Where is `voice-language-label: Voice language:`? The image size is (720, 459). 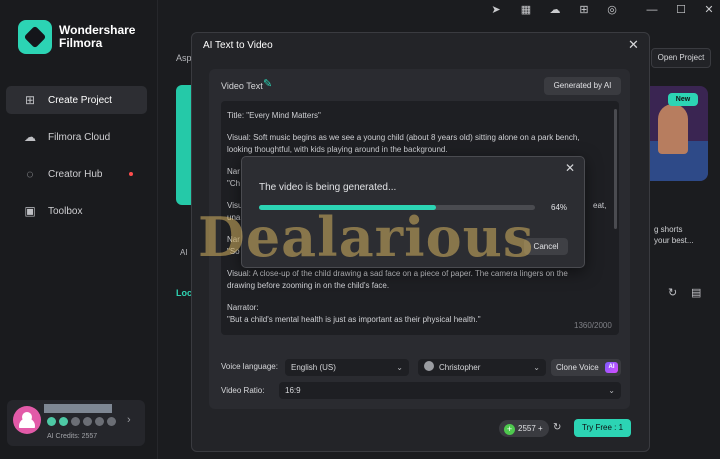 voice-language-label: Voice language: is located at coordinates (249, 366).